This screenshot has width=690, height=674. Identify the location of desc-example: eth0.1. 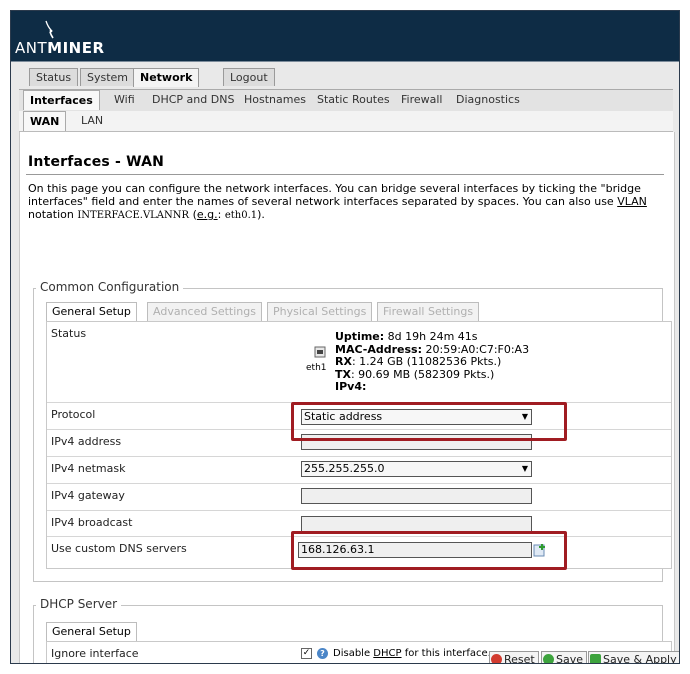
(241, 215).